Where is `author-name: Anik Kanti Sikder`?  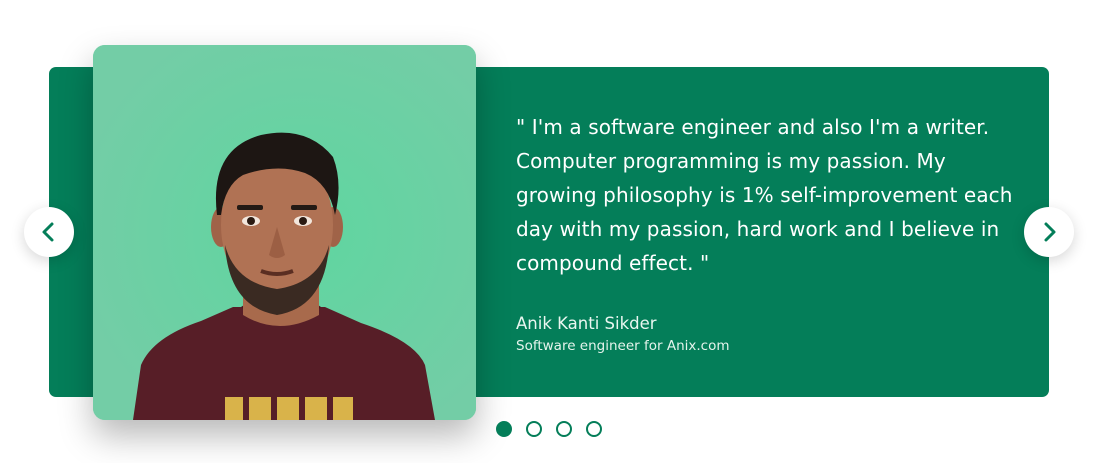
author-name: Anik Kanti Sikder is located at coordinates (586, 323).